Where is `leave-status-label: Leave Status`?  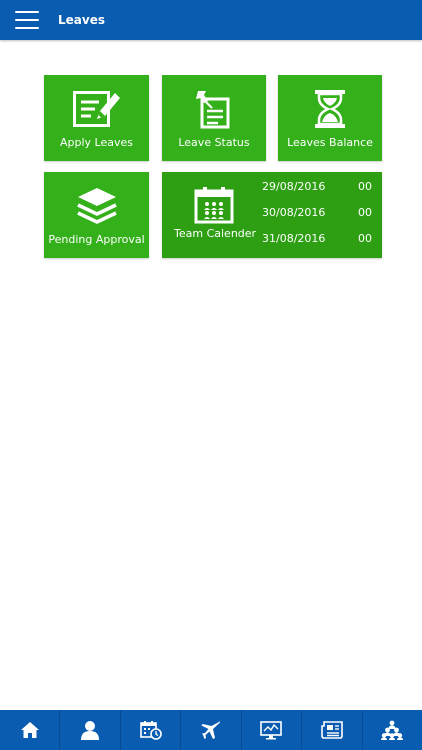 leave-status-label: Leave Status is located at coordinates (214, 142).